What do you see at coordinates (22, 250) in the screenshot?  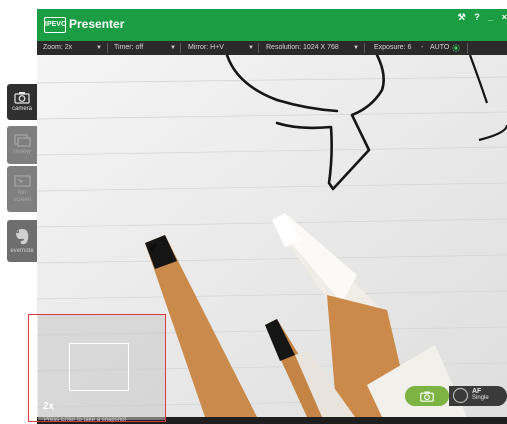 I see `evernote-label: evernote` at bounding box center [22, 250].